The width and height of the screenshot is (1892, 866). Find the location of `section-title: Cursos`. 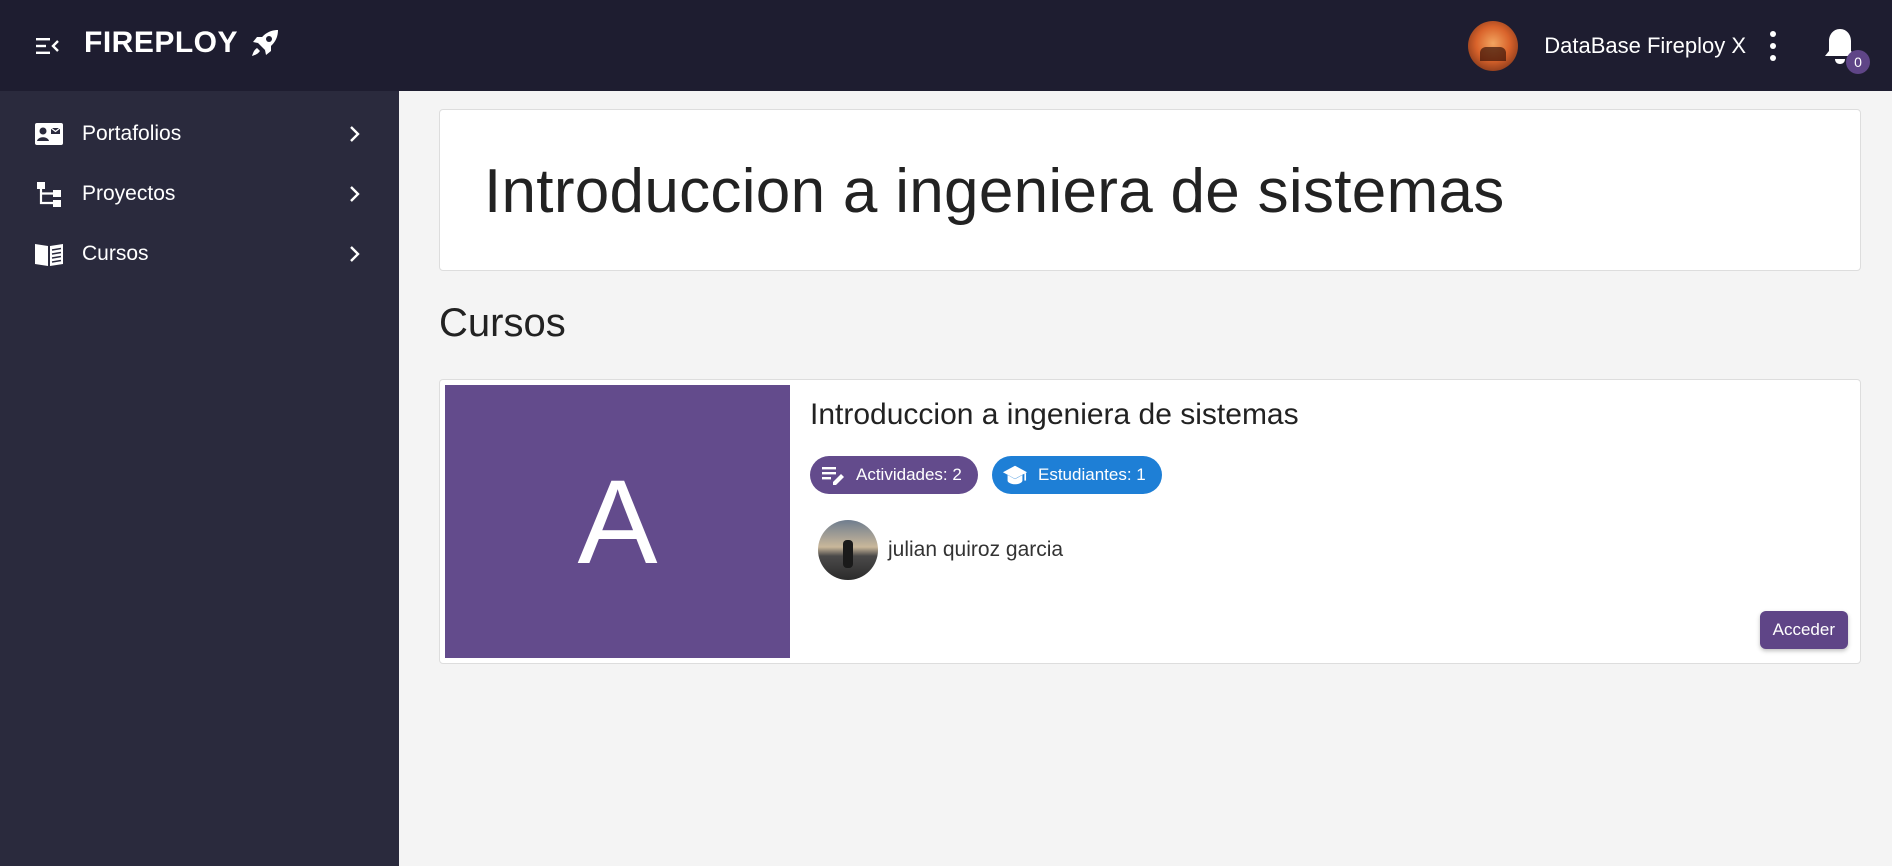

section-title: Cursos is located at coordinates (502, 323).